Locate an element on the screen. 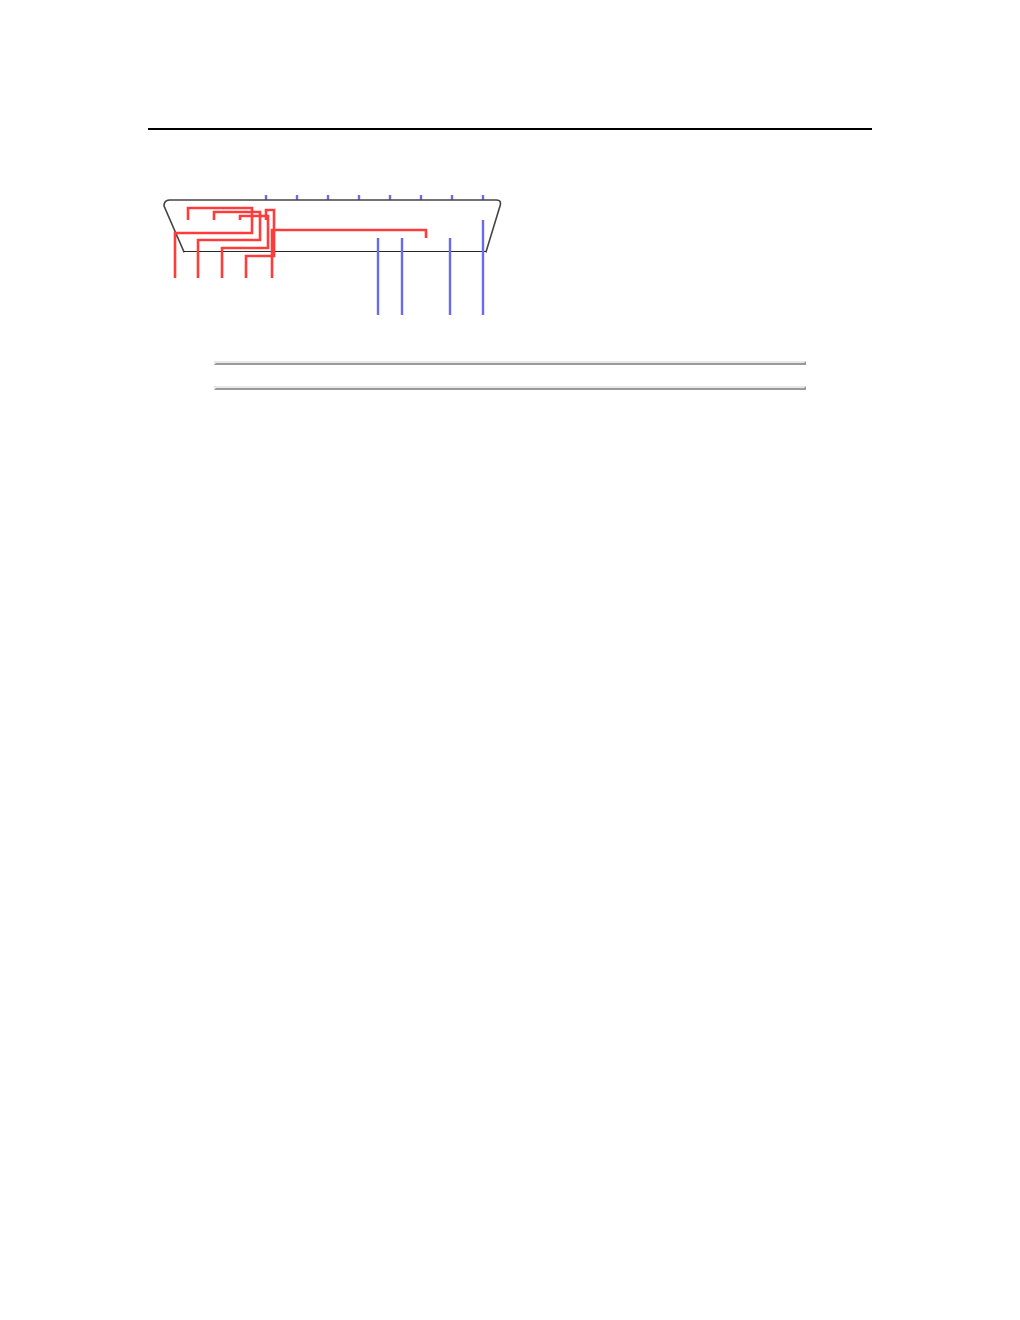  spp-status-port-table is located at coordinates (510, 388).